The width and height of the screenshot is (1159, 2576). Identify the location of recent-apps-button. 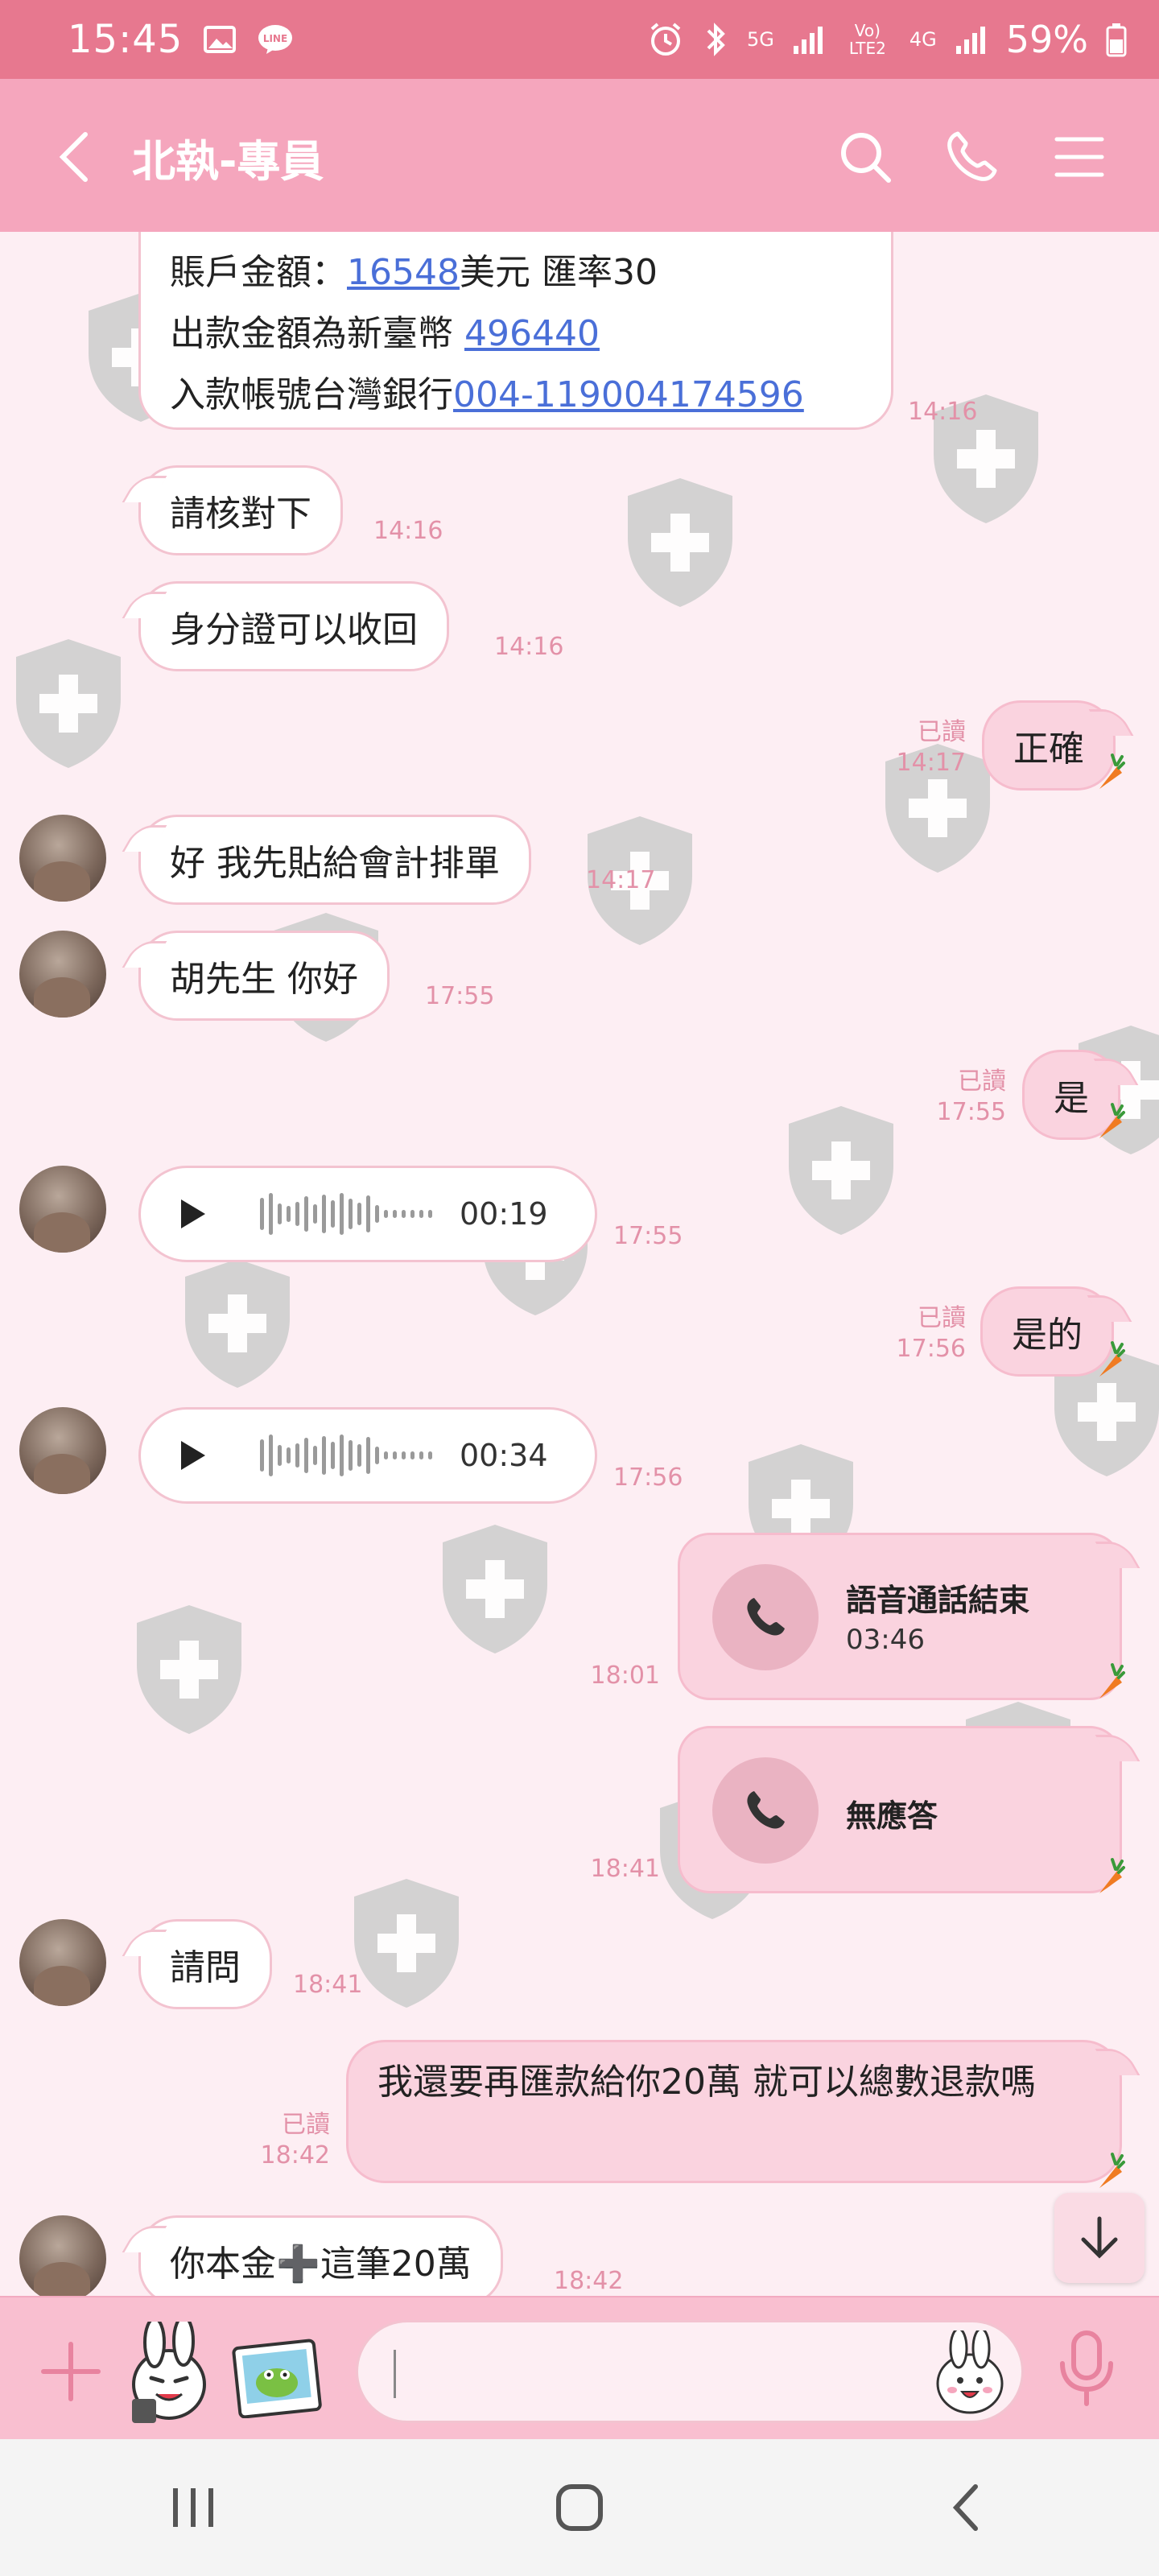
(193, 2507).